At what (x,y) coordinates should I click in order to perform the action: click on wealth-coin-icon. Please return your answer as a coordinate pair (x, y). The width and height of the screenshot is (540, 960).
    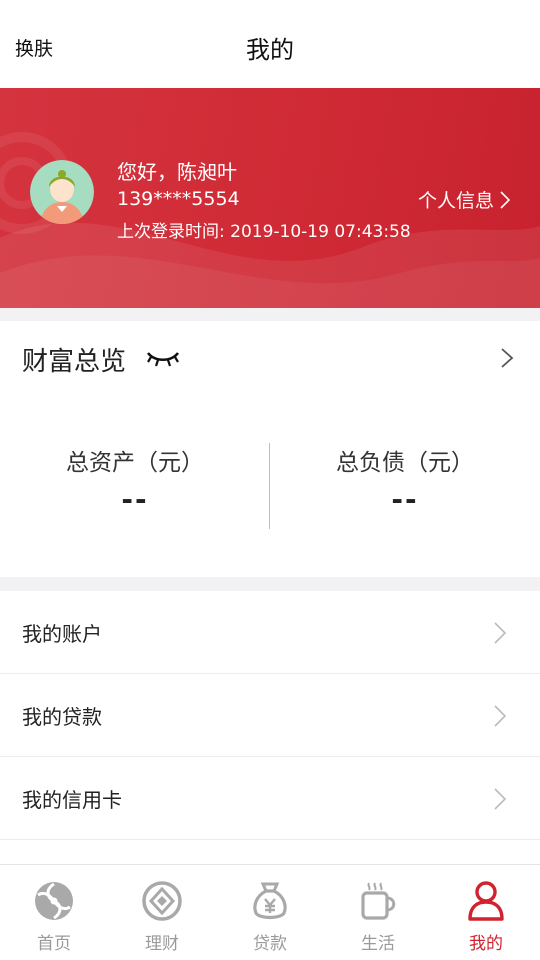
    Looking at the image, I should click on (162, 901).